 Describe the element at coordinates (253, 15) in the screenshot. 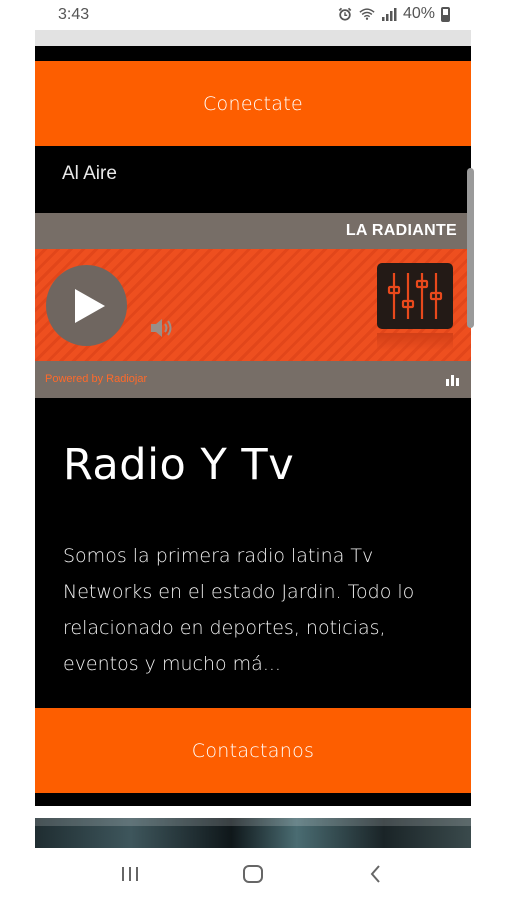

I see `status-bar: 3:43 40%` at that location.